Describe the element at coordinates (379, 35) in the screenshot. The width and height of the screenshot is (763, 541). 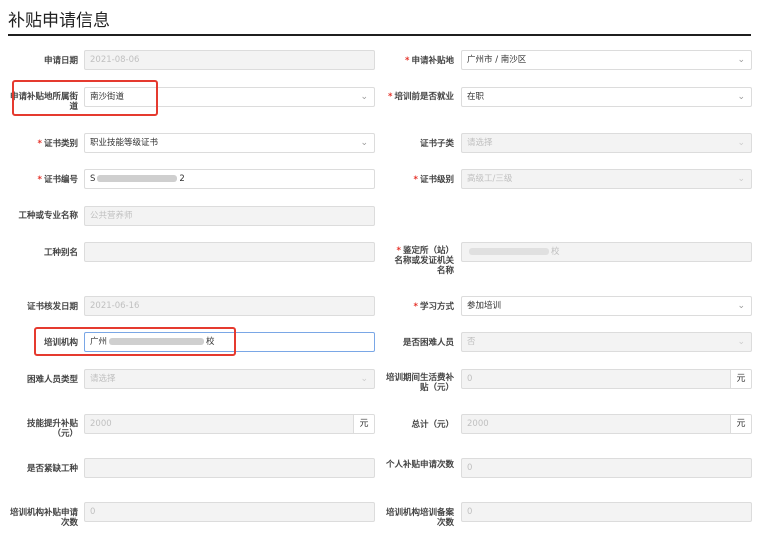
I see `title-divider` at that location.